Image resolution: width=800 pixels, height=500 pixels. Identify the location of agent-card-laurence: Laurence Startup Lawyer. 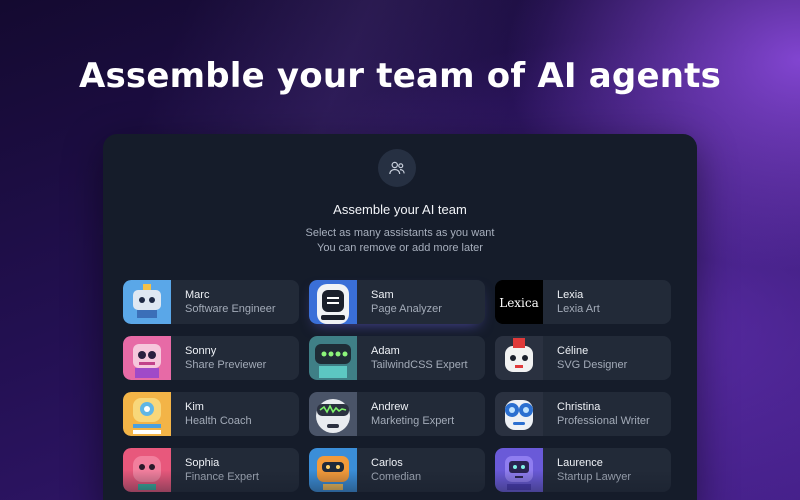
(583, 470).